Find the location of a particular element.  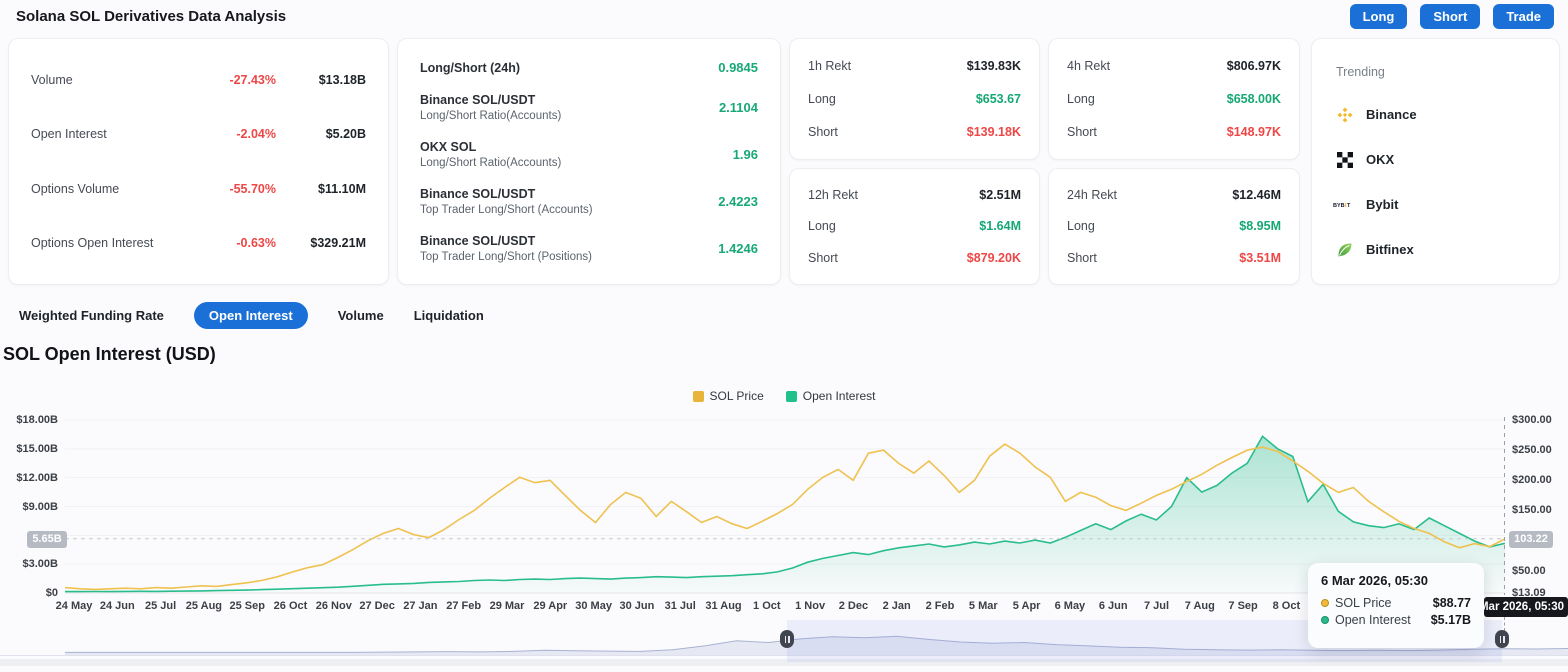

legend-item-open-interest: Open Interest is located at coordinates (830, 396).